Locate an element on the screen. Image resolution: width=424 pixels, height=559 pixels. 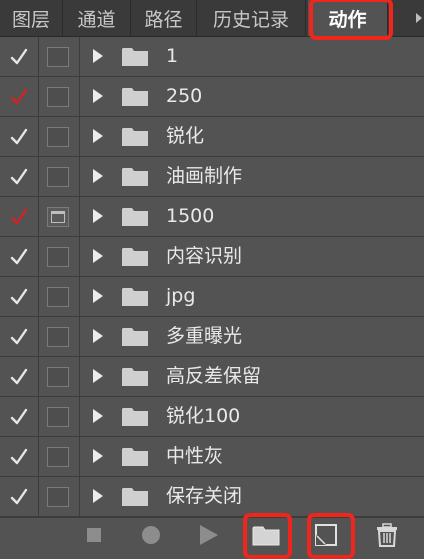
record-icon is located at coordinates (151, 537).